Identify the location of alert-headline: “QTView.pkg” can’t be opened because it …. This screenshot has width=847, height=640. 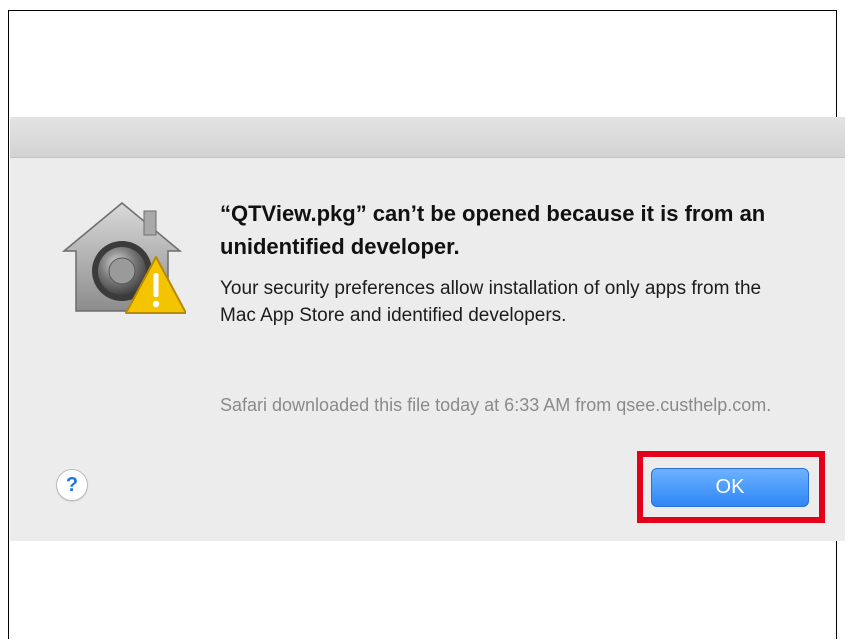
(493, 230).